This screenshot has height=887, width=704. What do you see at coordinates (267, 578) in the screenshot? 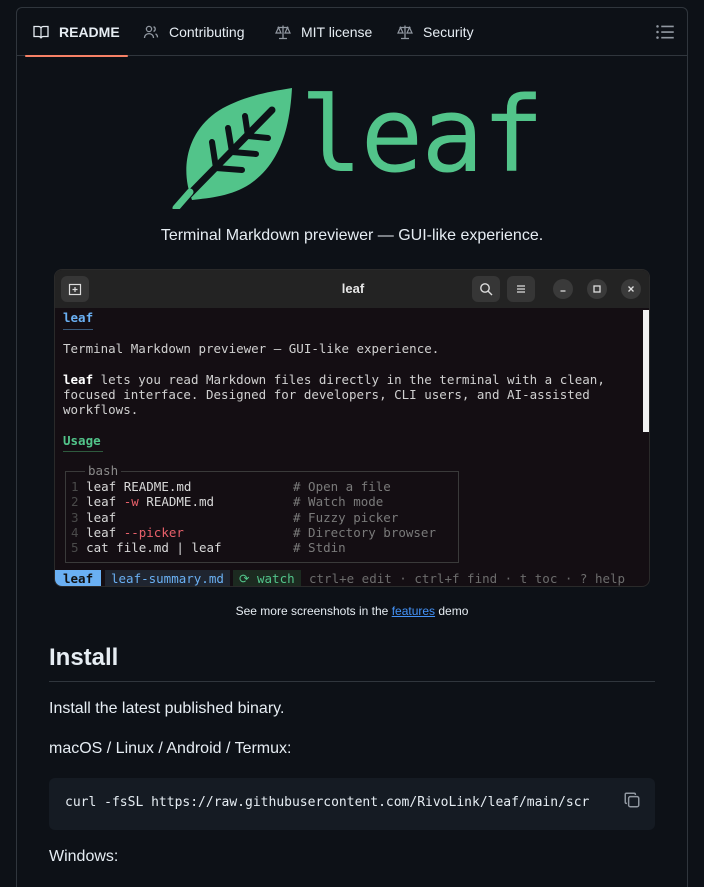
I see `status-watch: ⟳ watch` at bounding box center [267, 578].